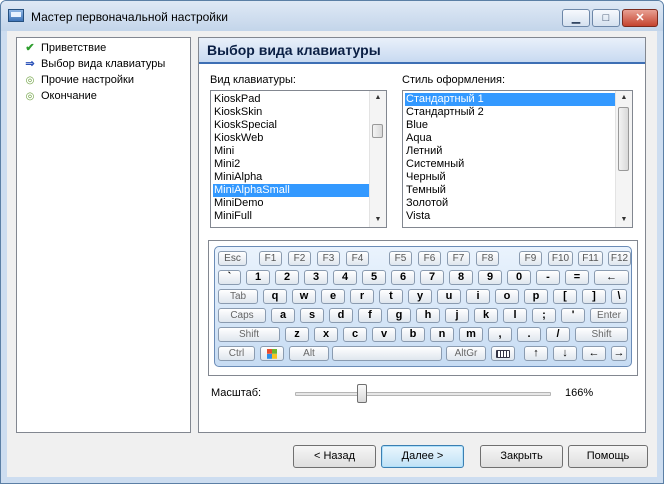 The height and width of the screenshot is (484, 664). Describe the element at coordinates (466, 353) in the screenshot. I see `key-bottom: AltGr` at that location.